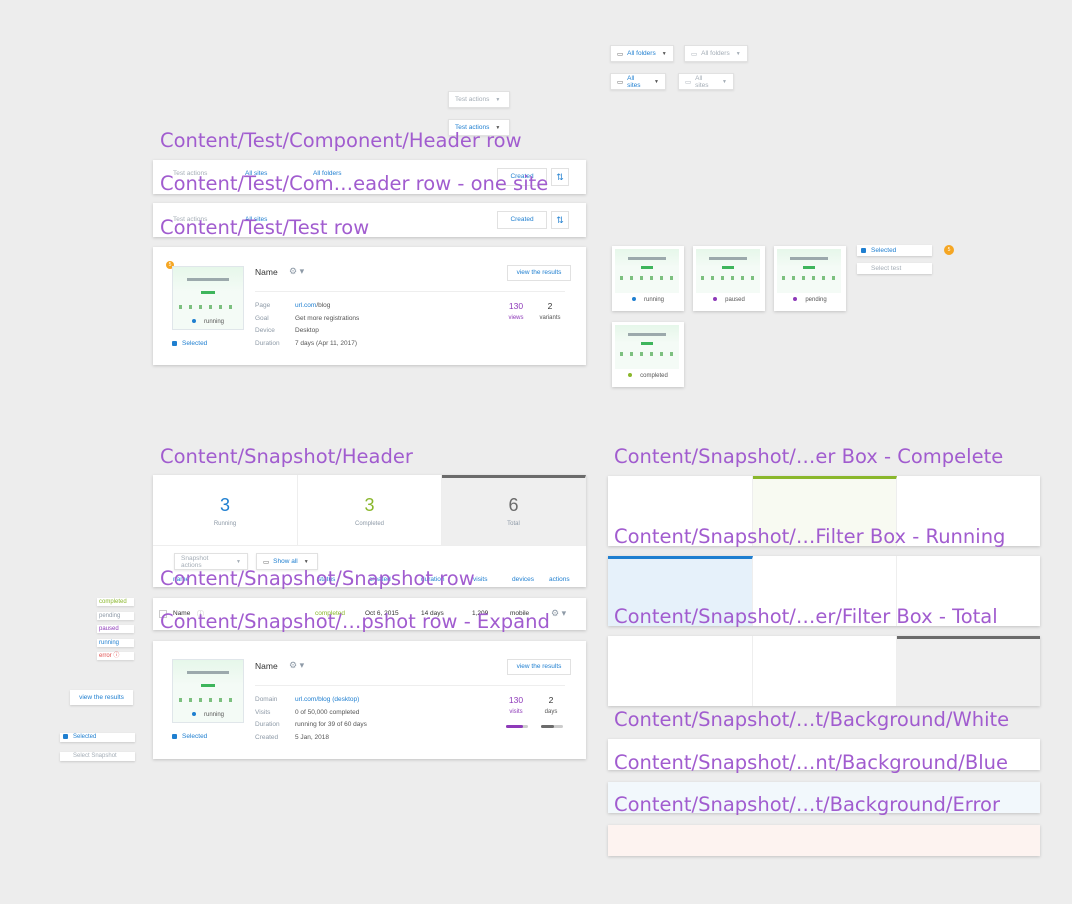 Image resolution: width=1072 pixels, height=904 pixels. Describe the element at coordinates (550, 306) in the screenshot. I see `variants-count: 2` at that location.